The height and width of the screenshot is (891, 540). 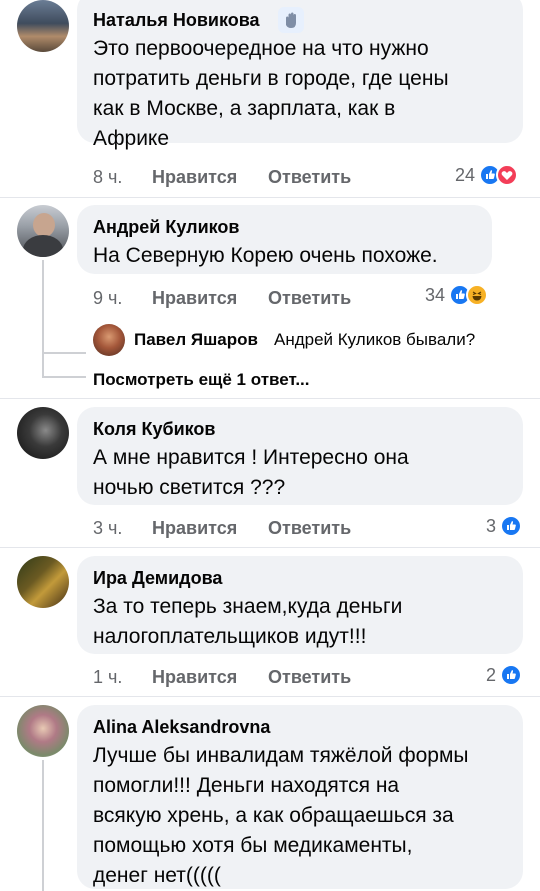 I want to click on comment-time: 9 ч., so click(x=107, y=298).